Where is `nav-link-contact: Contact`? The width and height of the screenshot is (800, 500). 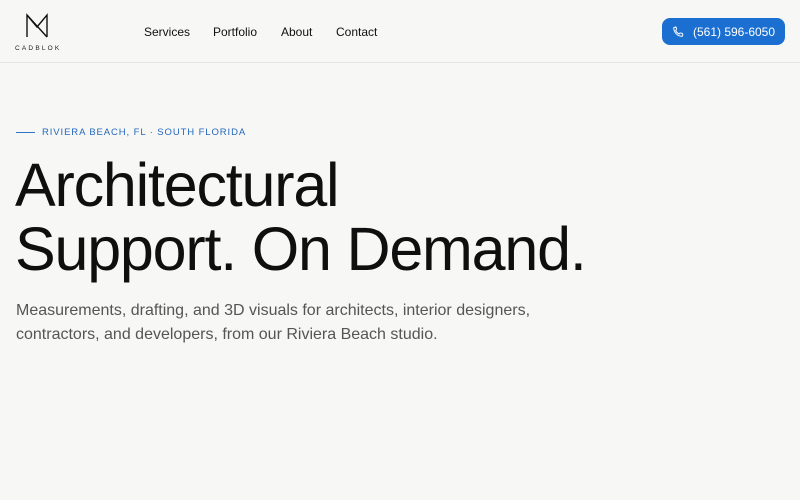
nav-link-contact: Contact is located at coordinates (356, 32).